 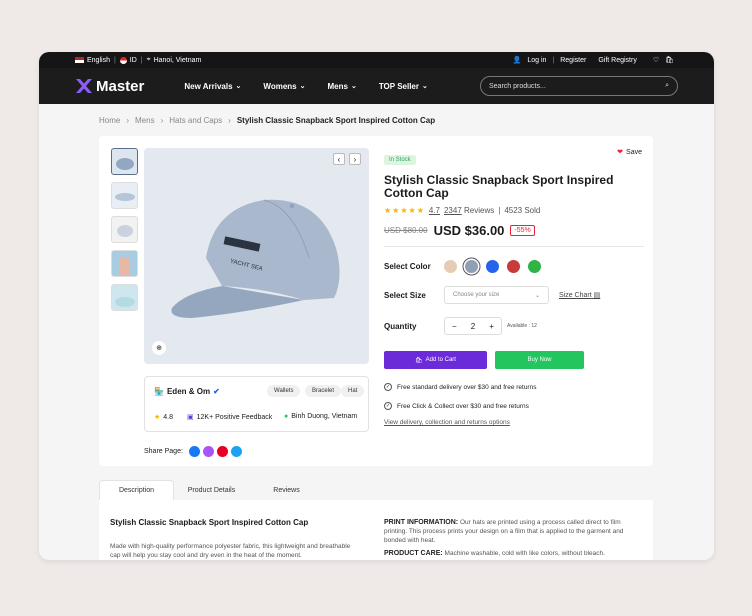 What do you see at coordinates (159, 348) in the screenshot?
I see `zoom-icon: ⊕` at bounding box center [159, 348].